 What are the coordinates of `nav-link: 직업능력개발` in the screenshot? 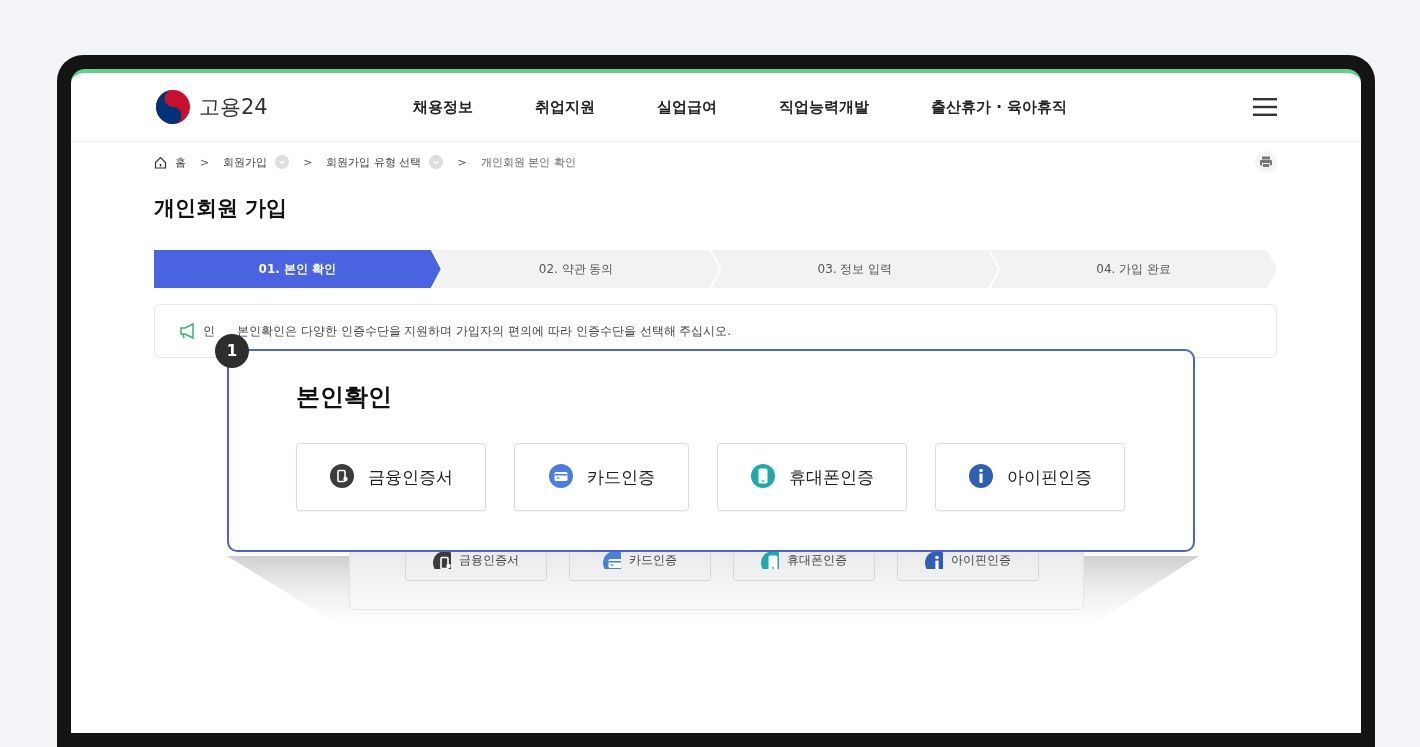 It's located at (824, 107).